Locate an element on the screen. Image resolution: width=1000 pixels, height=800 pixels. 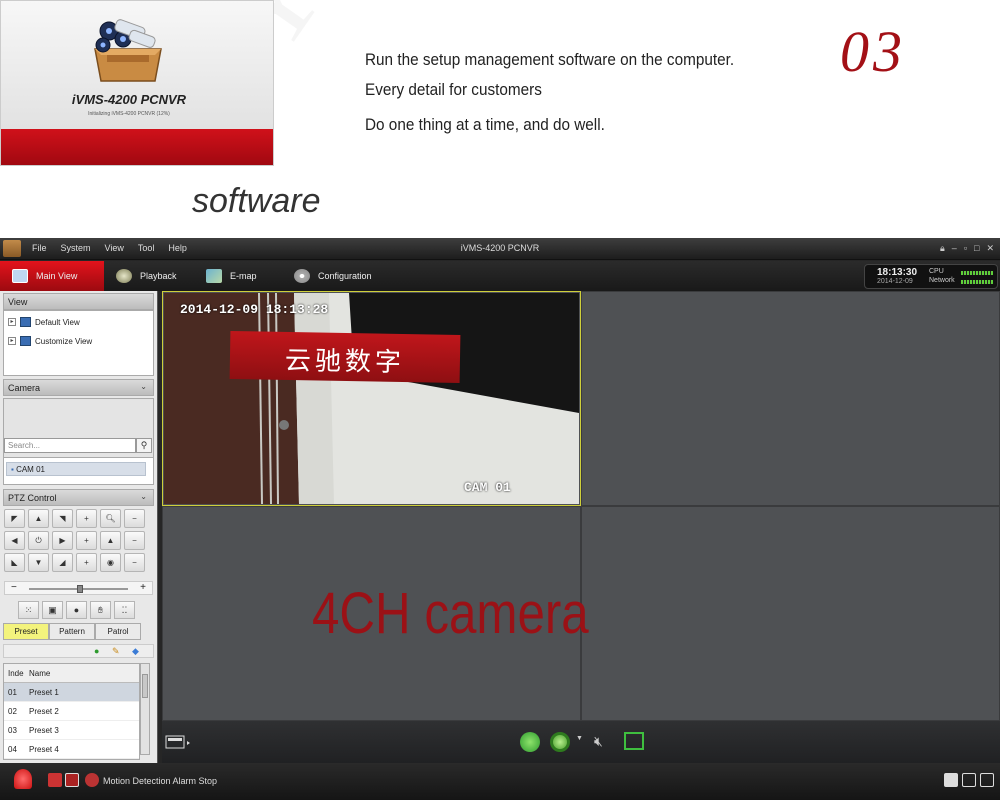
preset-index: 01 is located at coordinates (12, 692).